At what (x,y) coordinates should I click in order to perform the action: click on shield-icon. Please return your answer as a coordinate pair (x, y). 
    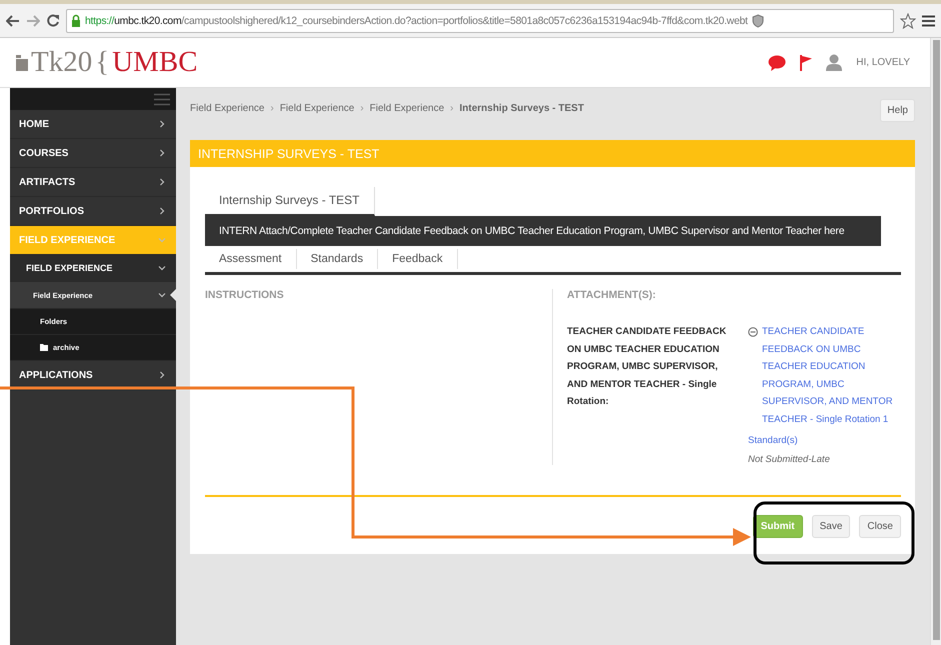
    Looking at the image, I should click on (758, 21).